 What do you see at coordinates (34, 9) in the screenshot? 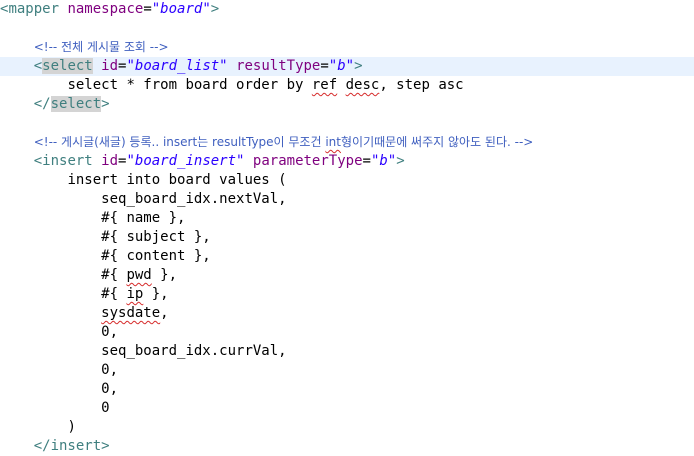
I see `xml-tag-name: mapper` at bounding box center [34, 9].